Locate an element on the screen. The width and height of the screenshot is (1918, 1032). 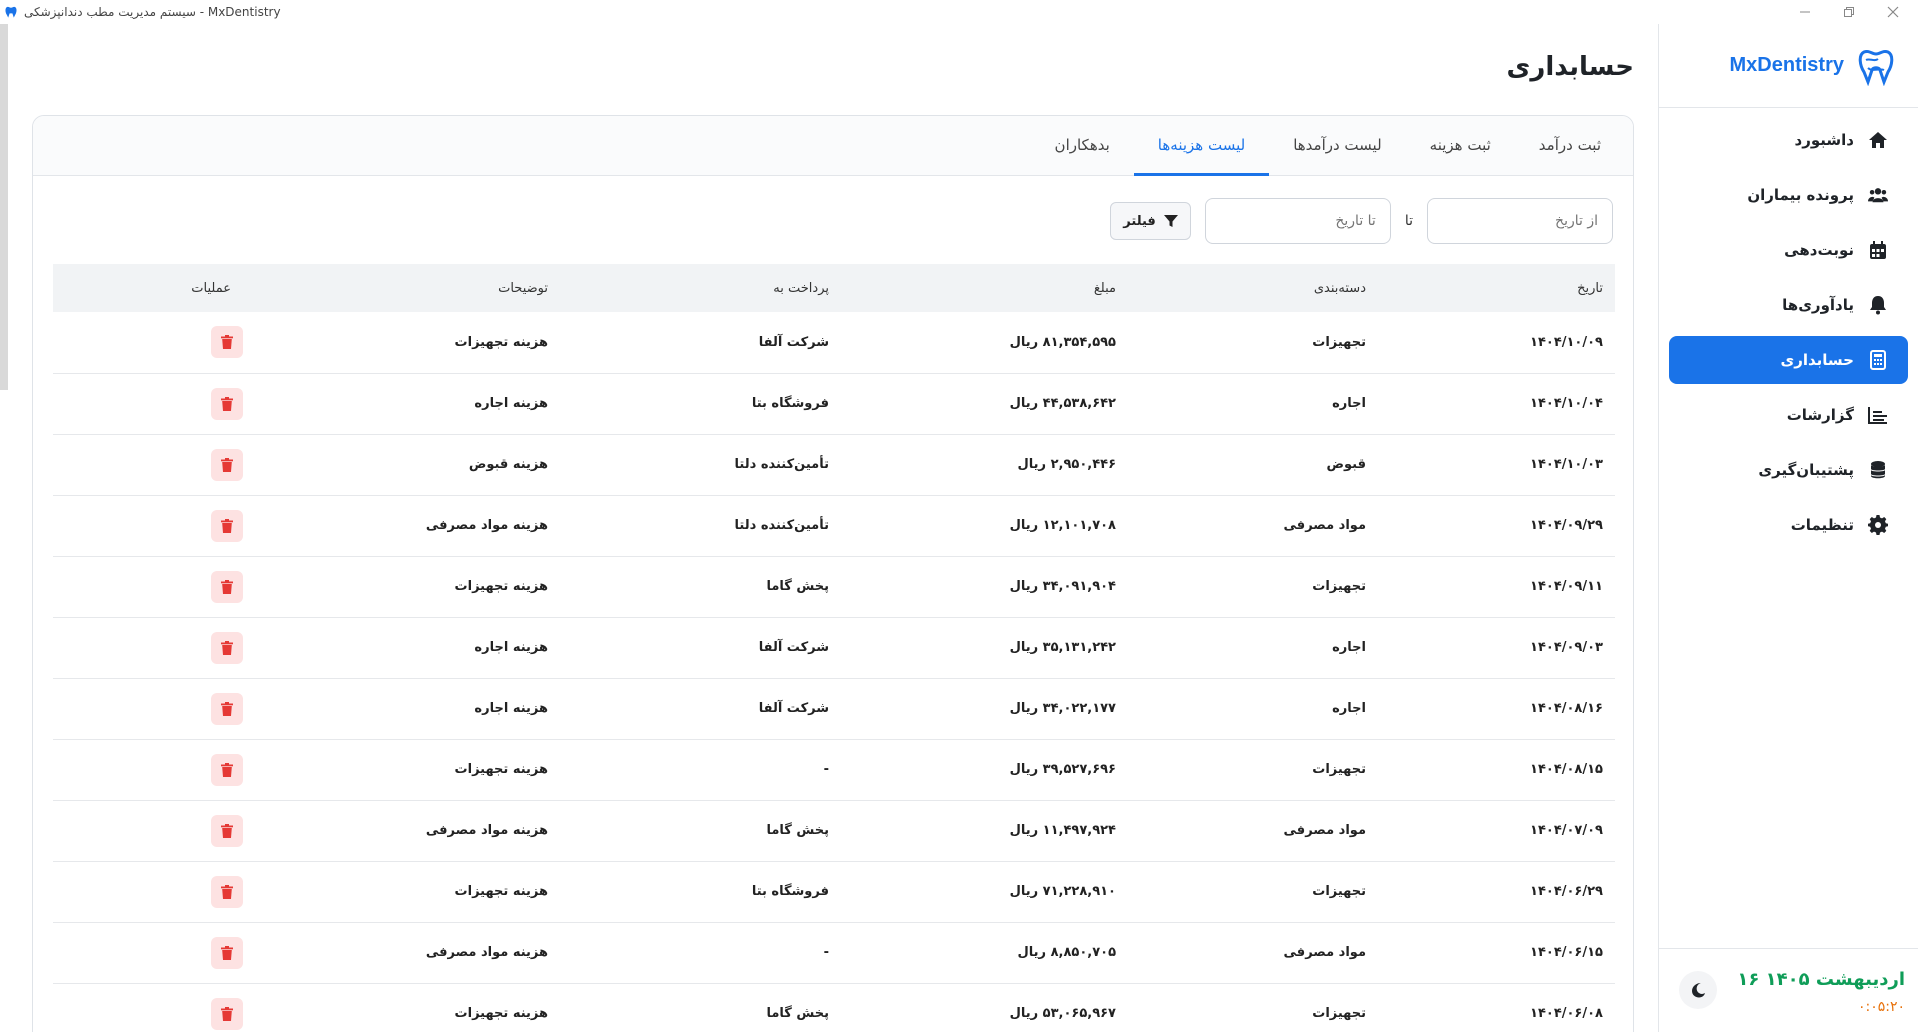
cell-amount: ۳۴,۰۹۱,۹۰۴ ریال is located at coordinates (984, 587).